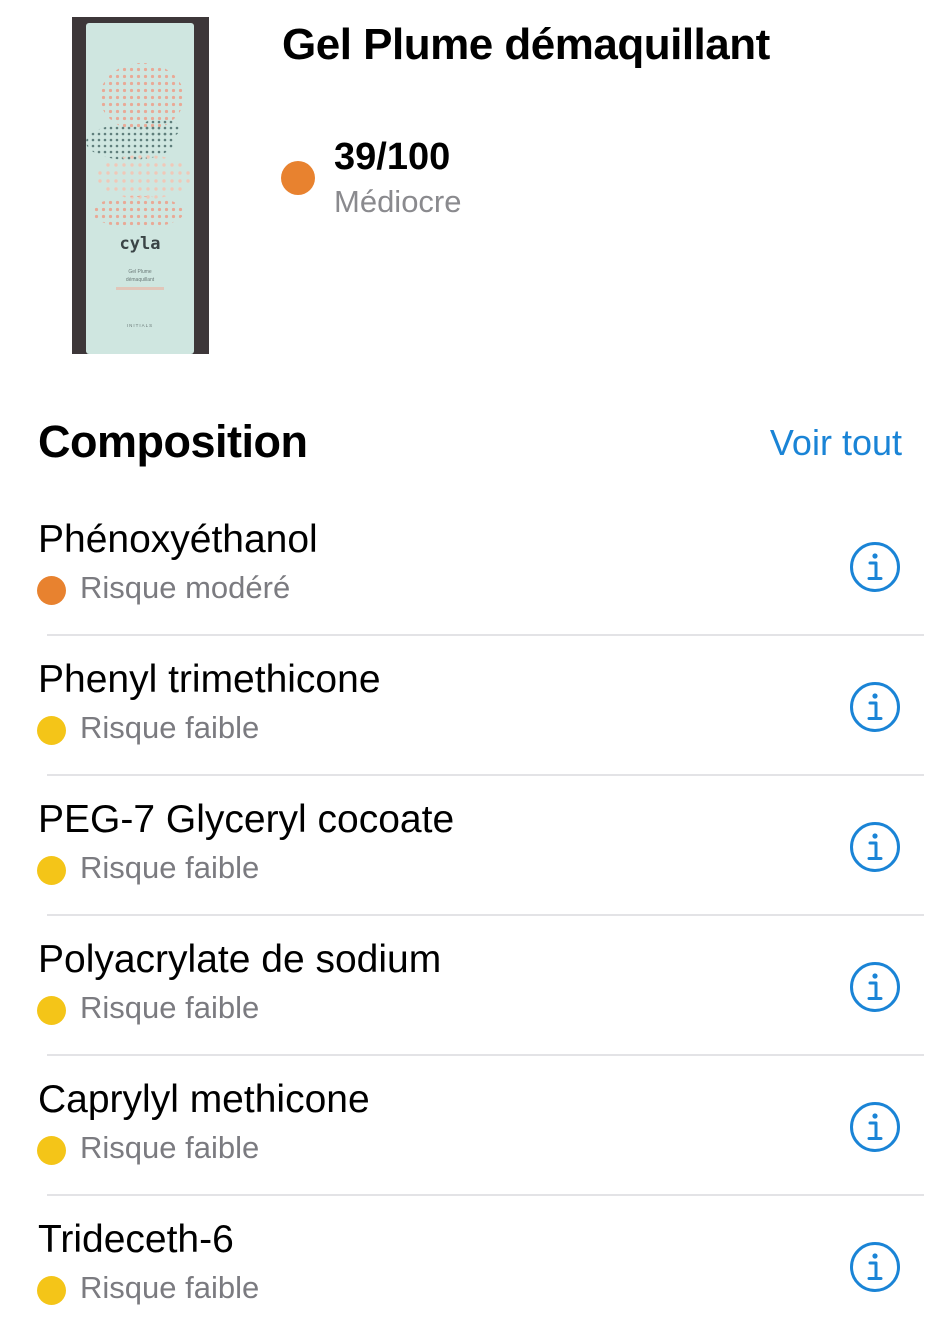 The width and height of the screenshot is (942, 1336). What do you see at coordinates (246, 819) in the screenshot?
I see `ingredient-name: PEG-7 Glyceryl cocoate` at bounding box center [246, 819].